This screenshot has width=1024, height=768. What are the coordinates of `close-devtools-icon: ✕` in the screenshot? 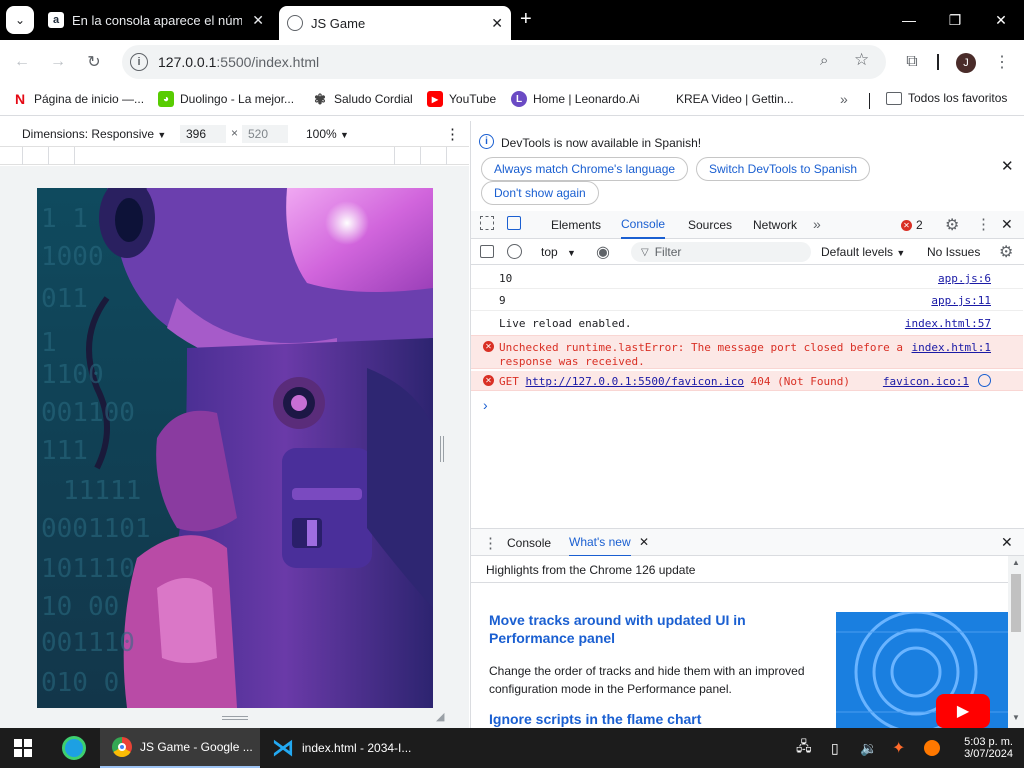 It's located at (1007, 224).